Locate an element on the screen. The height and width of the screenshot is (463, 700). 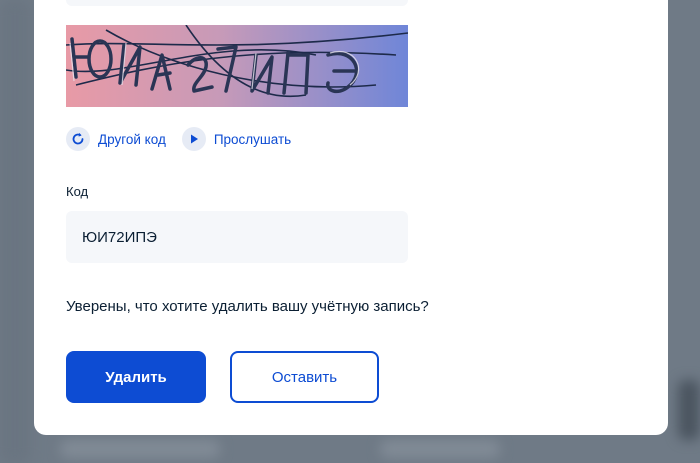
listen-captcha-button: Прослушать is located at coordinates (236, 139).